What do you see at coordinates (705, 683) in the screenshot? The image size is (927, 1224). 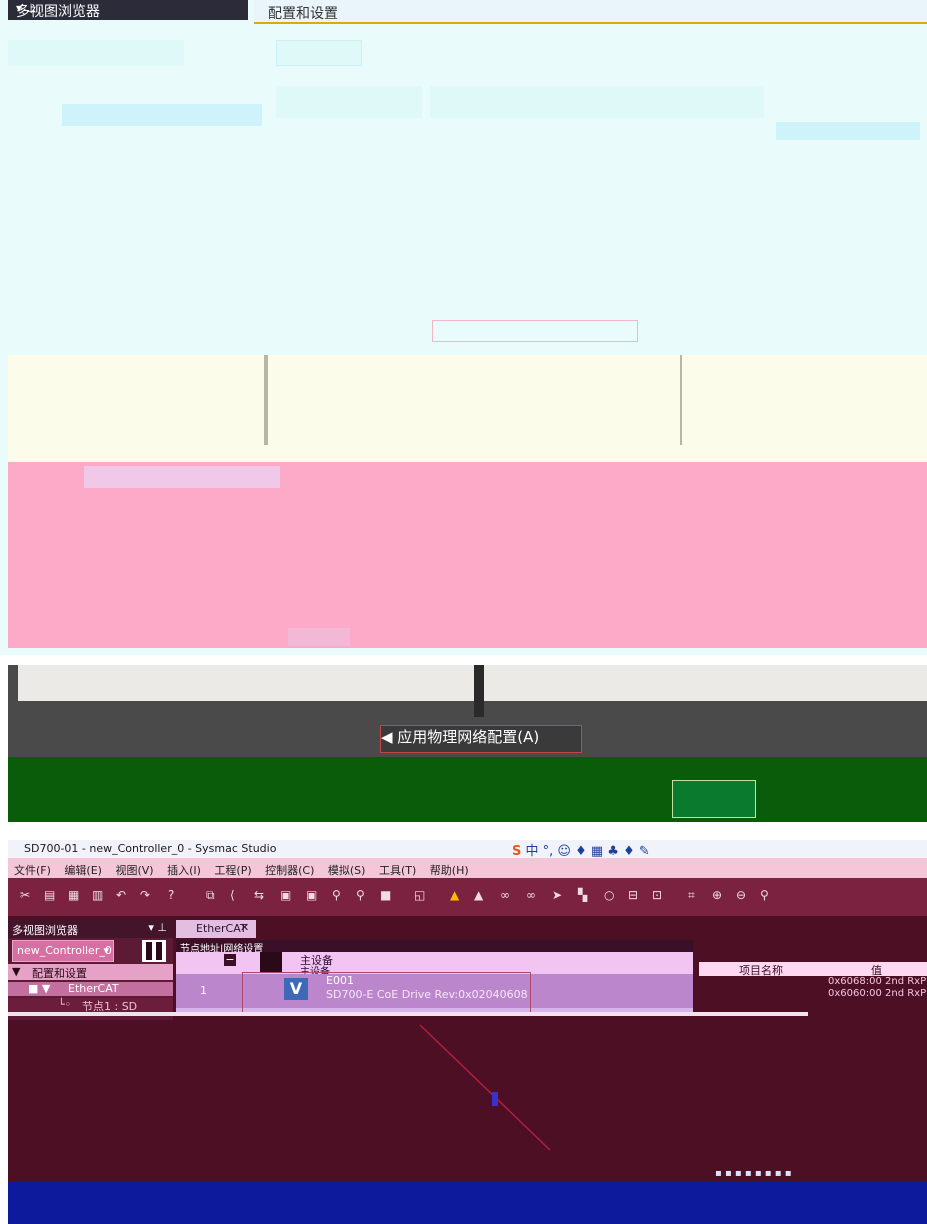 I see `right-pane` at bounding box center [705, 683].